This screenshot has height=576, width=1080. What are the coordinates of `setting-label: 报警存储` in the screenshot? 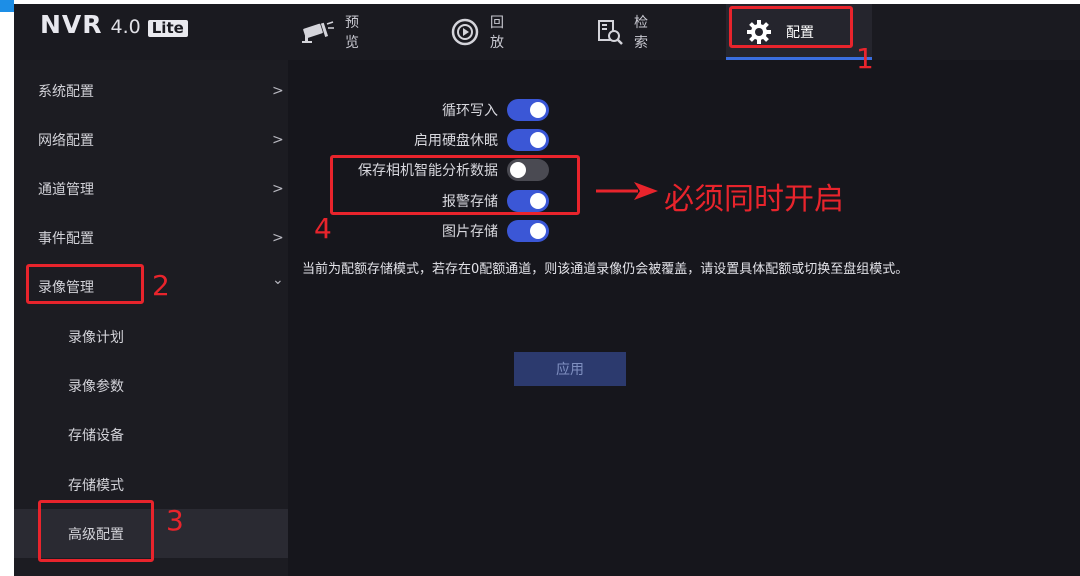 It's located at (470, 202).